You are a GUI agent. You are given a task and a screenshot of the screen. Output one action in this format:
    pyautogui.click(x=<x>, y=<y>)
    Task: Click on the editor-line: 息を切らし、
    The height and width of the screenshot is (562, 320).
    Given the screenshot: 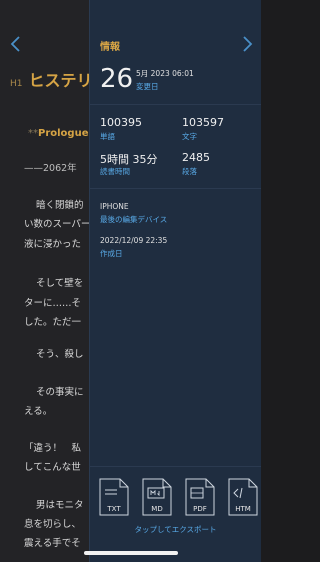 What is the action you would take?
    pyautogui.click(x=52, y=523)
    